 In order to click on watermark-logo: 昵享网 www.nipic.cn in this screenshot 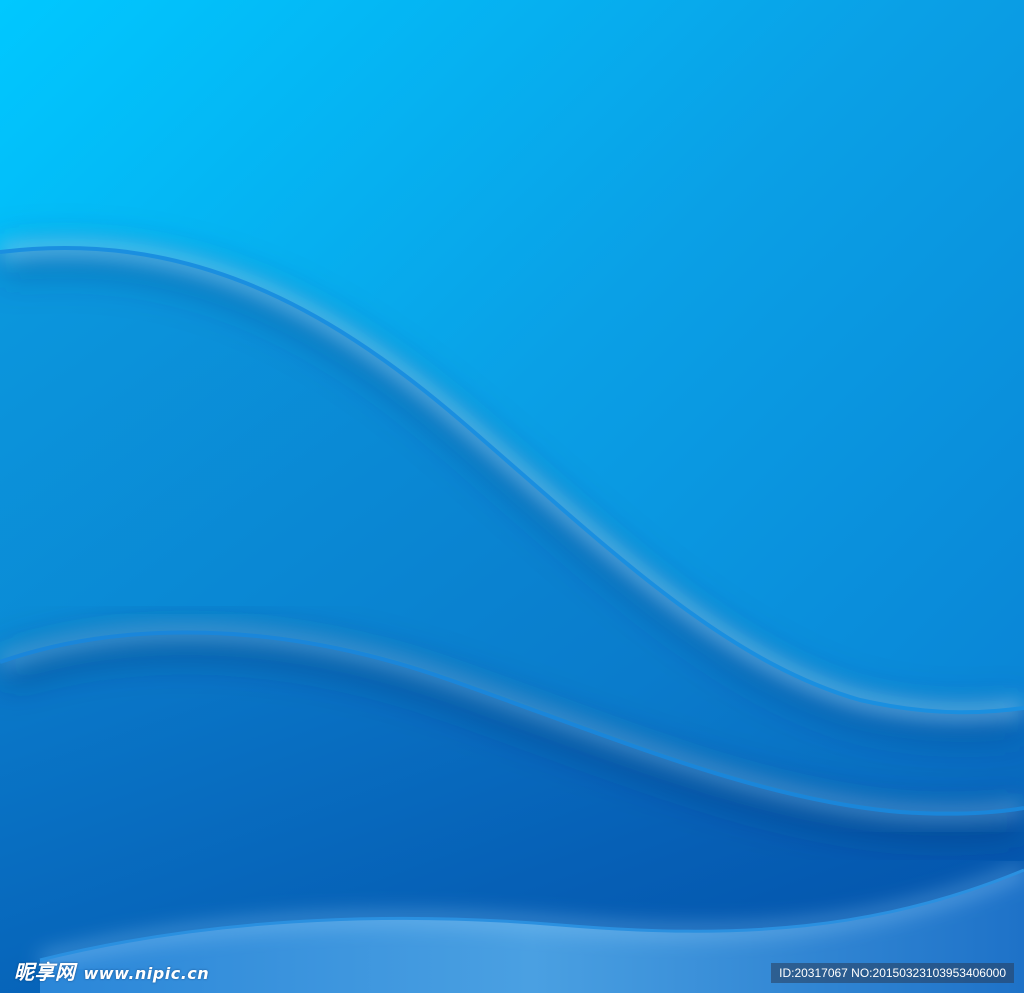, I will do `click(111, 970)`.